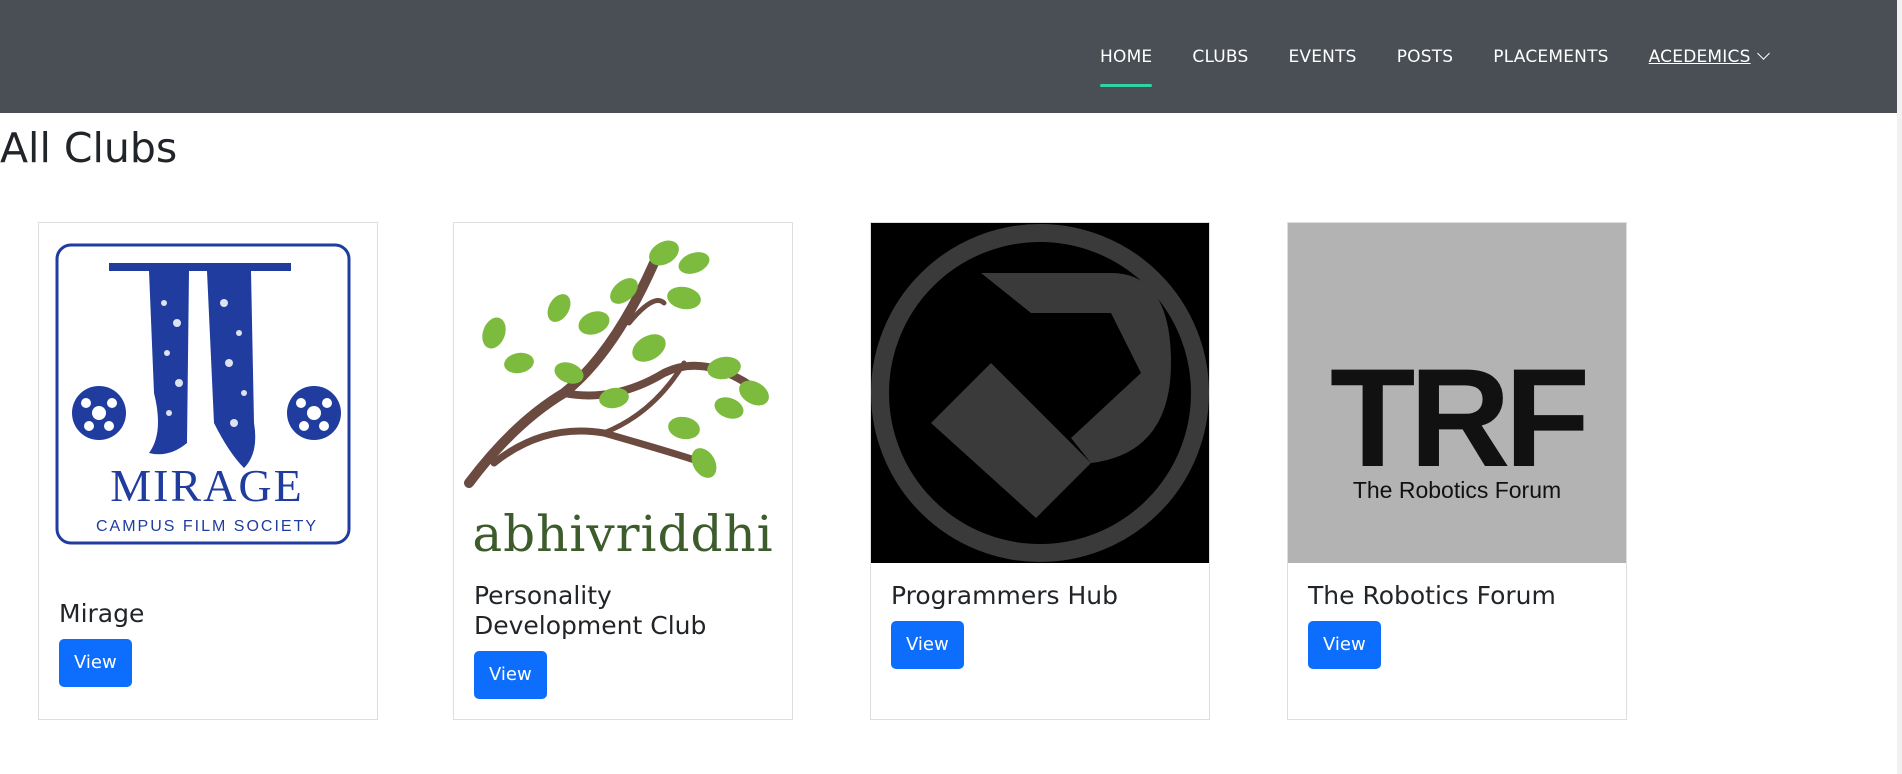 This screenshot has height=774, width=1902. What do you see at coordinates (1126, 67) in the screenshot?
I see `nav-item-home: HOME` at bounding box center [1126, 67].